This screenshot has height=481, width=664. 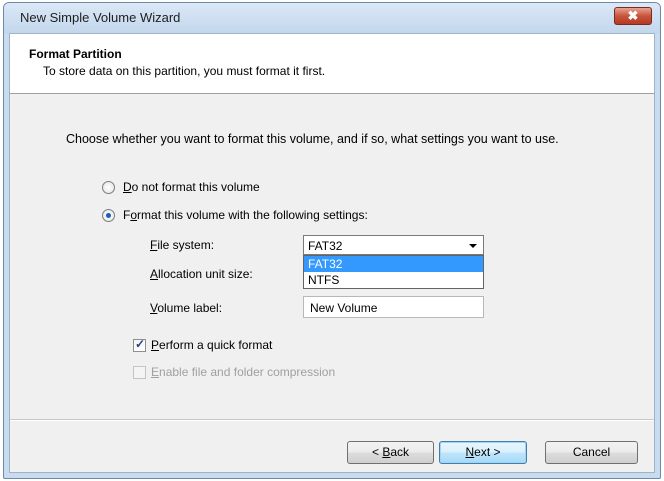 I want to click on label-text: erform a quick format, so click(x=216, y=345).